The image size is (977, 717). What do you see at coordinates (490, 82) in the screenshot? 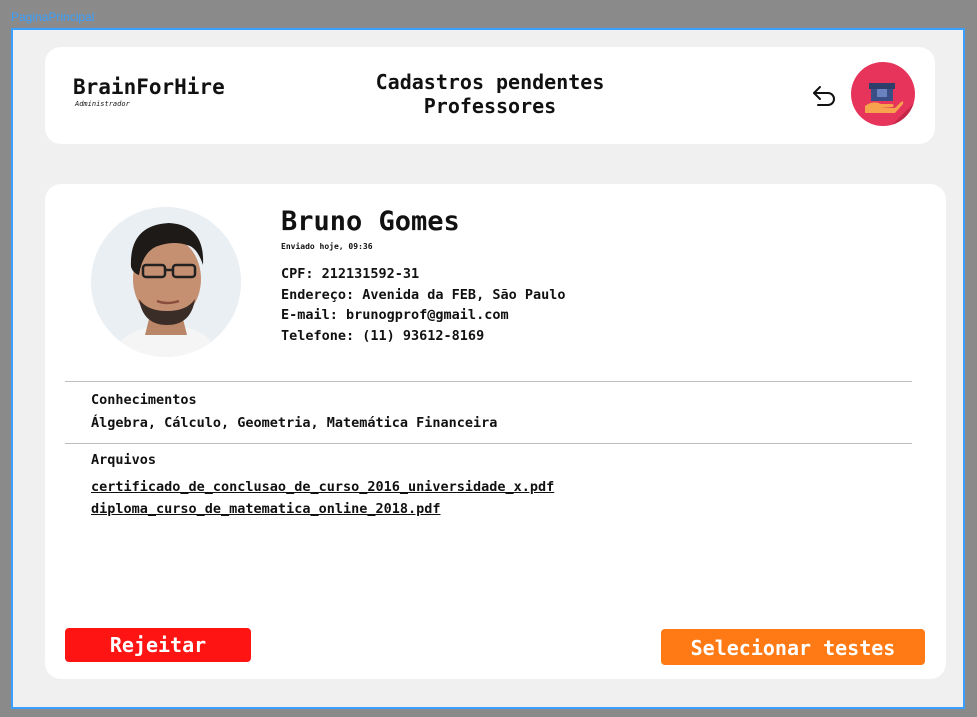
I see `page-title-line1: Cadastros pendentes` at bounding box center [490, 82].